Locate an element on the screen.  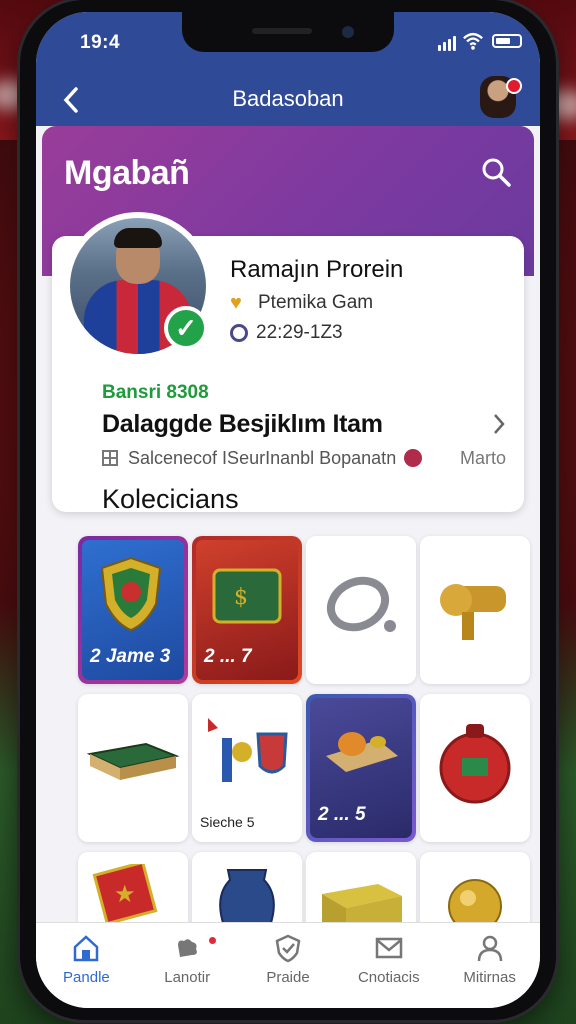
tab-label: Mitirnas is located at coordinates (489, 977).